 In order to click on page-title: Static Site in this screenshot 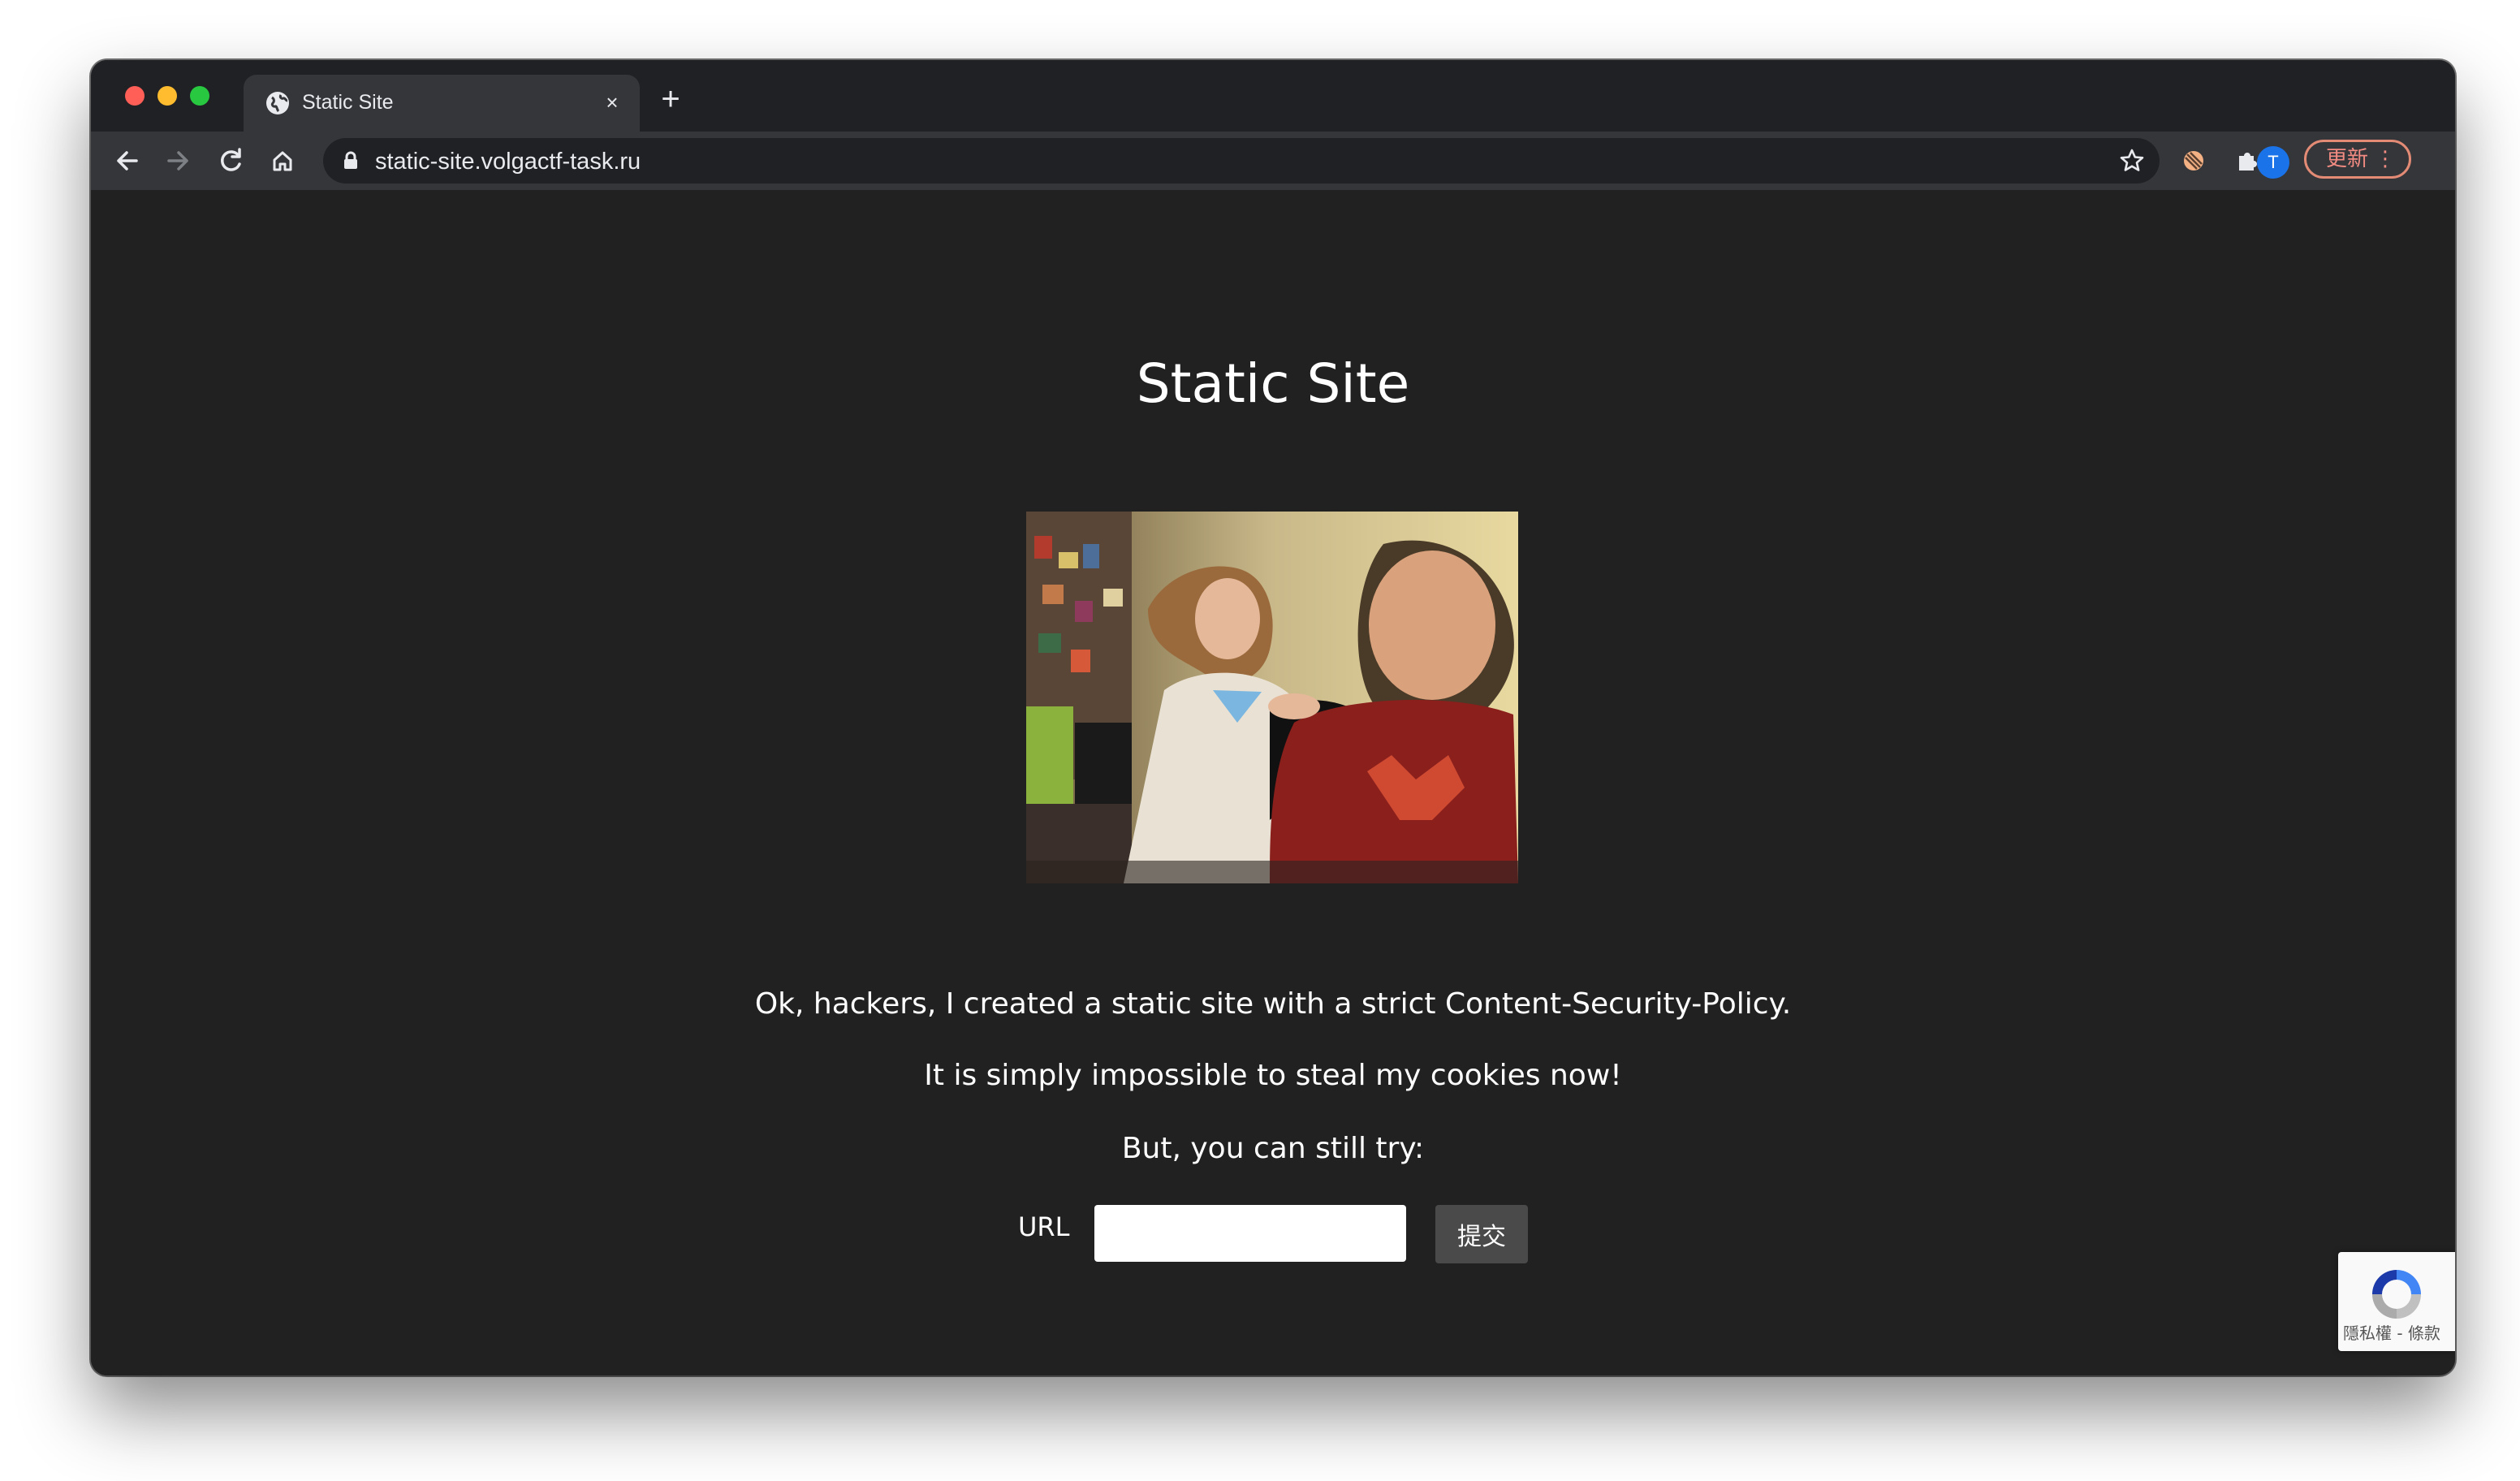, I will do `click(1273, 383)`.